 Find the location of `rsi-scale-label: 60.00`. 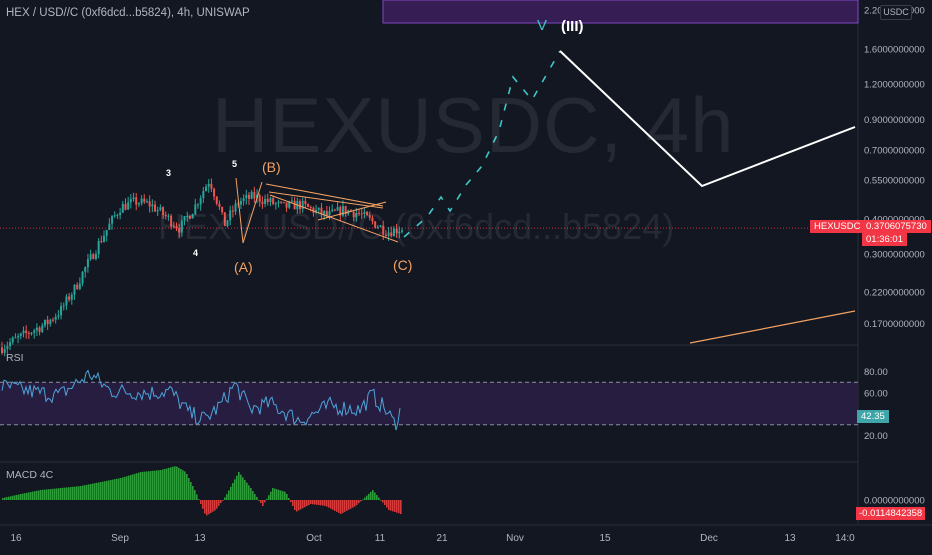

rsi-scale-label: 60.00 is located at coordinates (876, 393).